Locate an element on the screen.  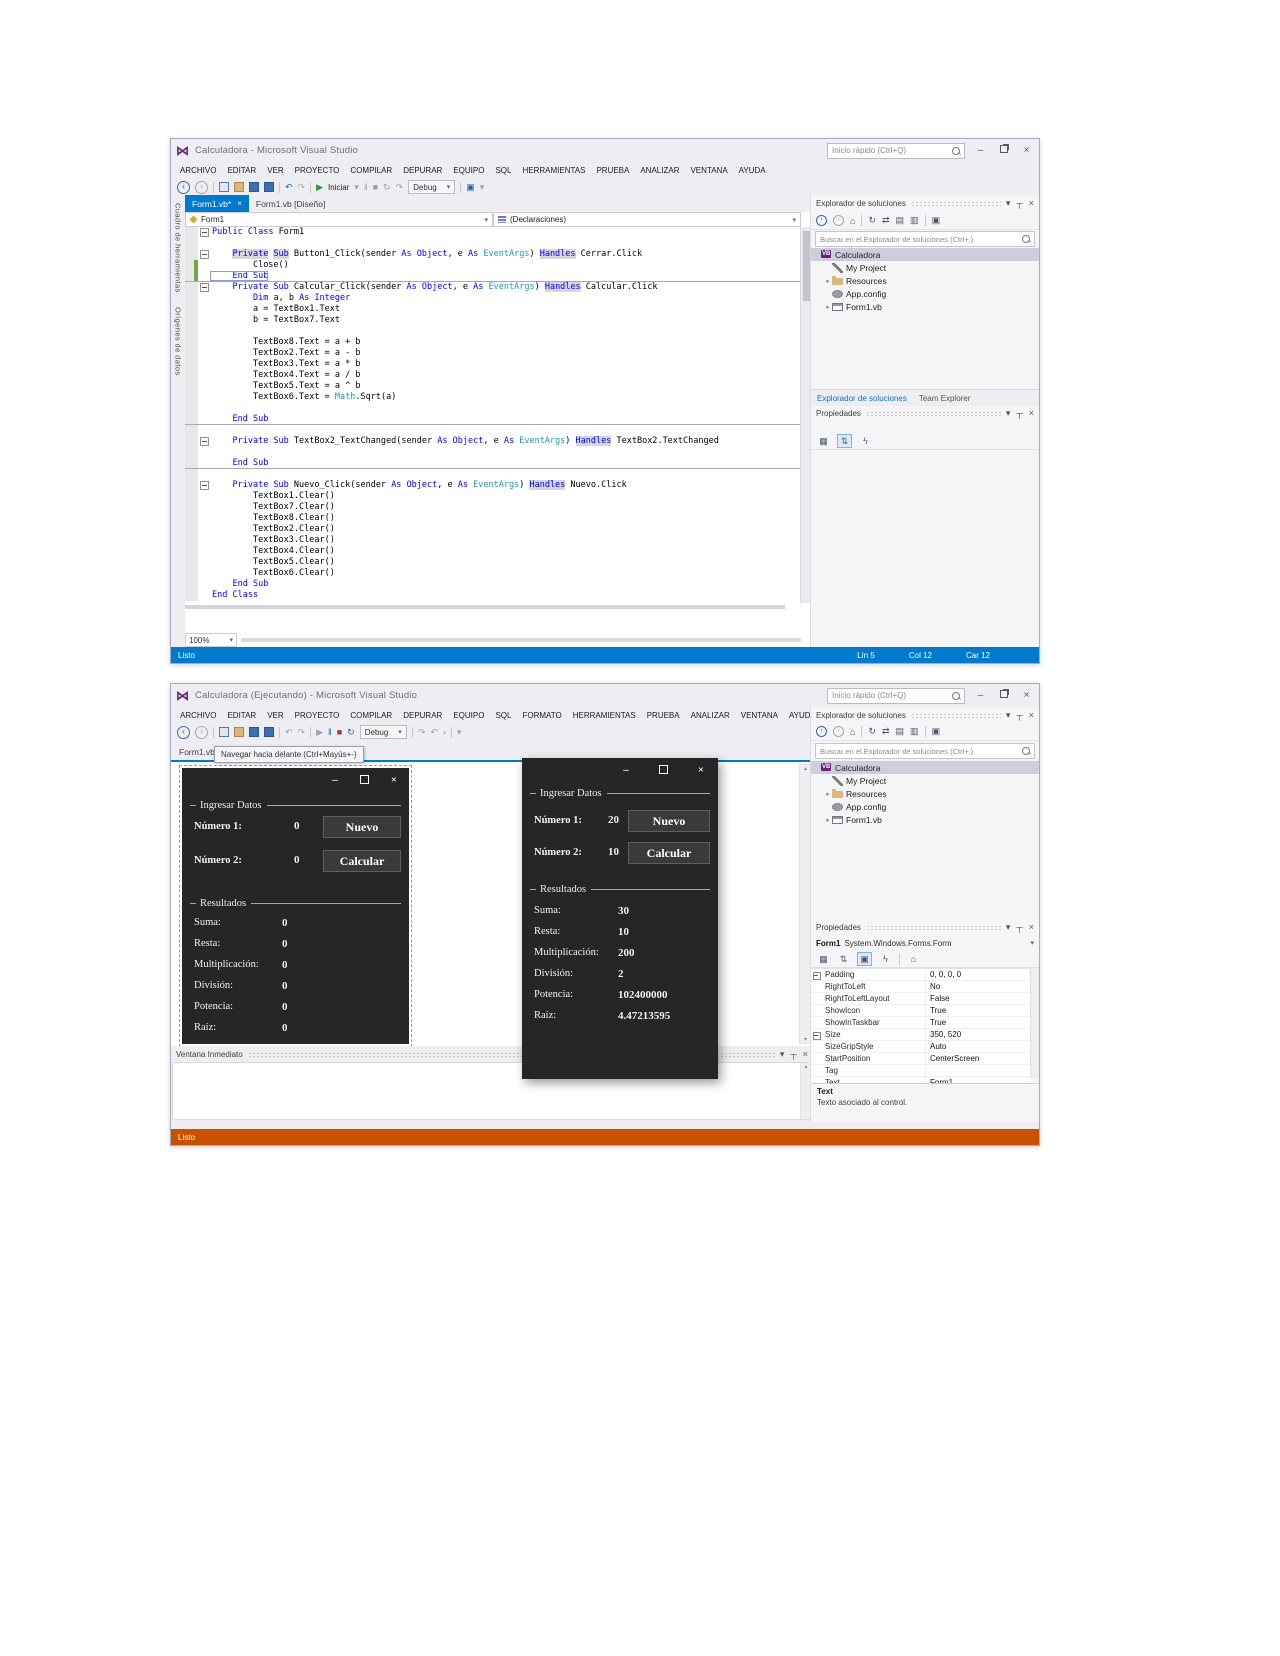
menu-item: EDITAR is located at coordinates (241, 715).